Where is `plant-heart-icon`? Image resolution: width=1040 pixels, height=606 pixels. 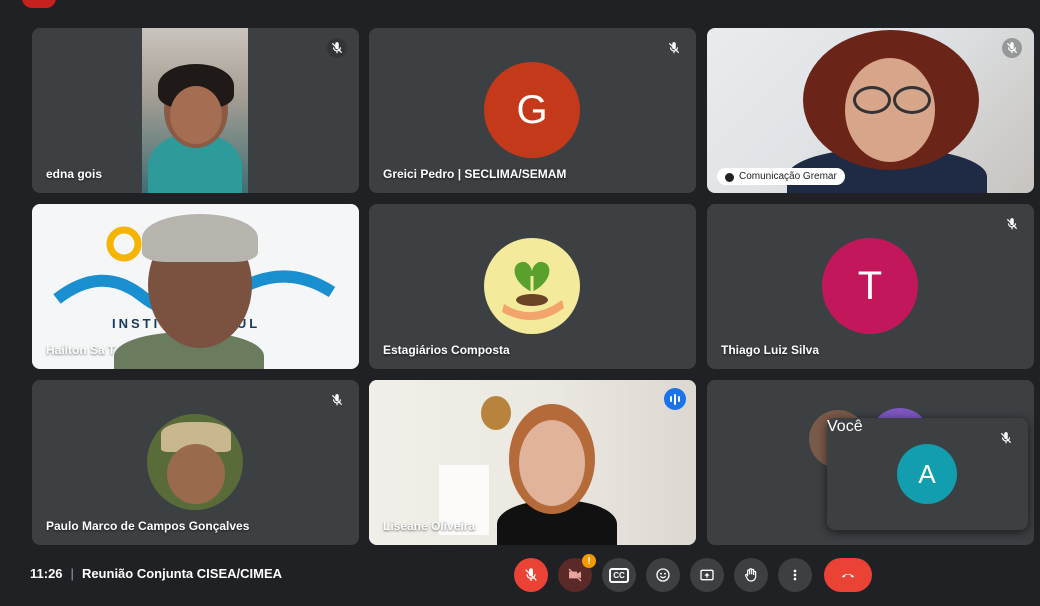 plant-heart-icon is located at coordinates (533, 291).